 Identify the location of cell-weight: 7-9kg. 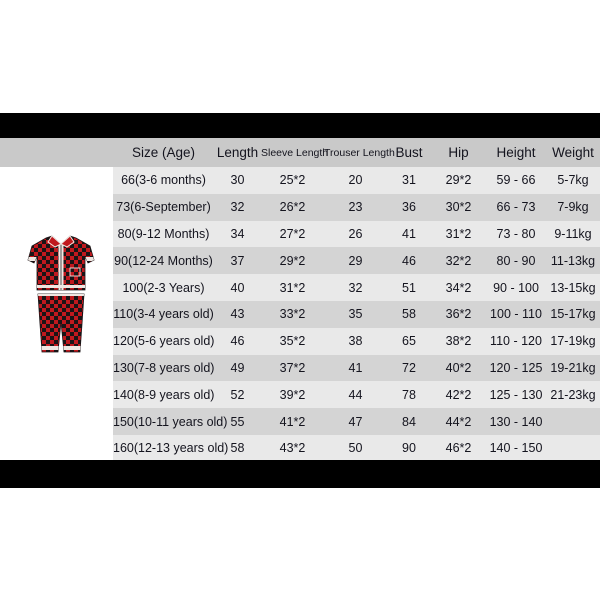
(573, 207).